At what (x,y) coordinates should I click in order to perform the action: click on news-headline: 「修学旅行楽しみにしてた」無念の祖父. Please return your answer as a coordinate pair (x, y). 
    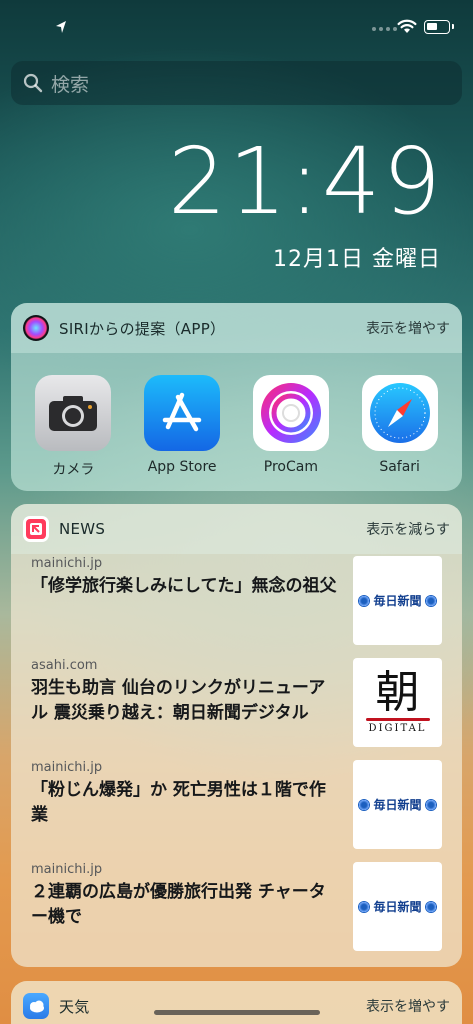
    Looking at the image, I should click on (184, 586).